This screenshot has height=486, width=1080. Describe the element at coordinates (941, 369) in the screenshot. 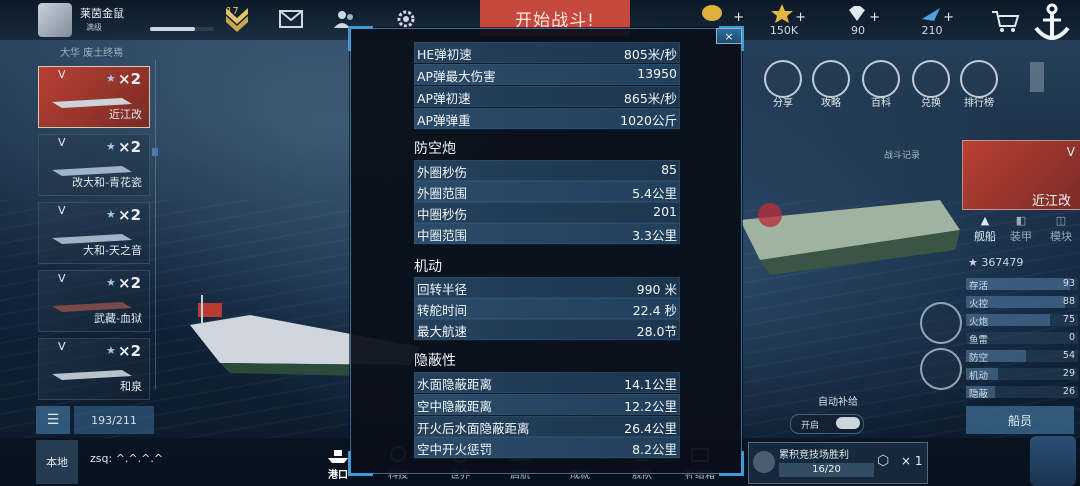

I see `repair-tools-button` at that location.